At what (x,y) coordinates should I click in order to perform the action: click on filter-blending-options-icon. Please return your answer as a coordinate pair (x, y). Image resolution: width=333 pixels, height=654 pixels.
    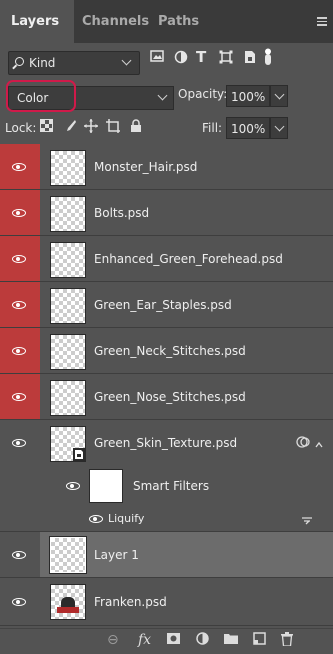
    Looking at the image, I should click on (307, 522).